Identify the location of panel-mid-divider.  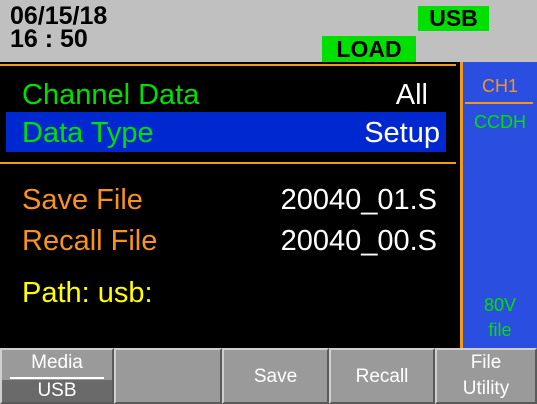
(228, 163).